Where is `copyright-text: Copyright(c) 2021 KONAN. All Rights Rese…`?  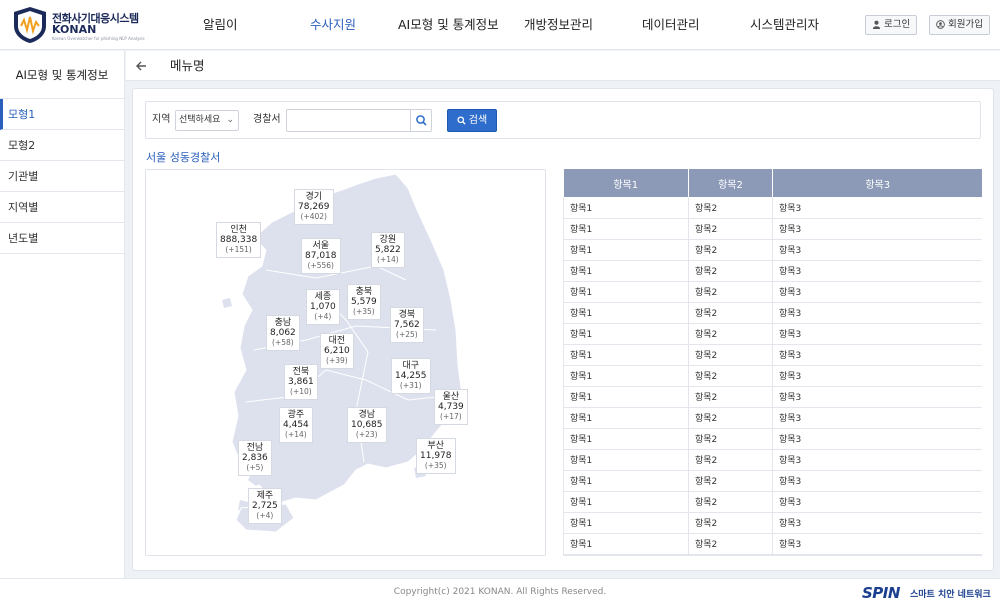
copyright-text: Copyright(c) 2021 KONAN. All Rights Rese… is located at coordinates (500, 592).